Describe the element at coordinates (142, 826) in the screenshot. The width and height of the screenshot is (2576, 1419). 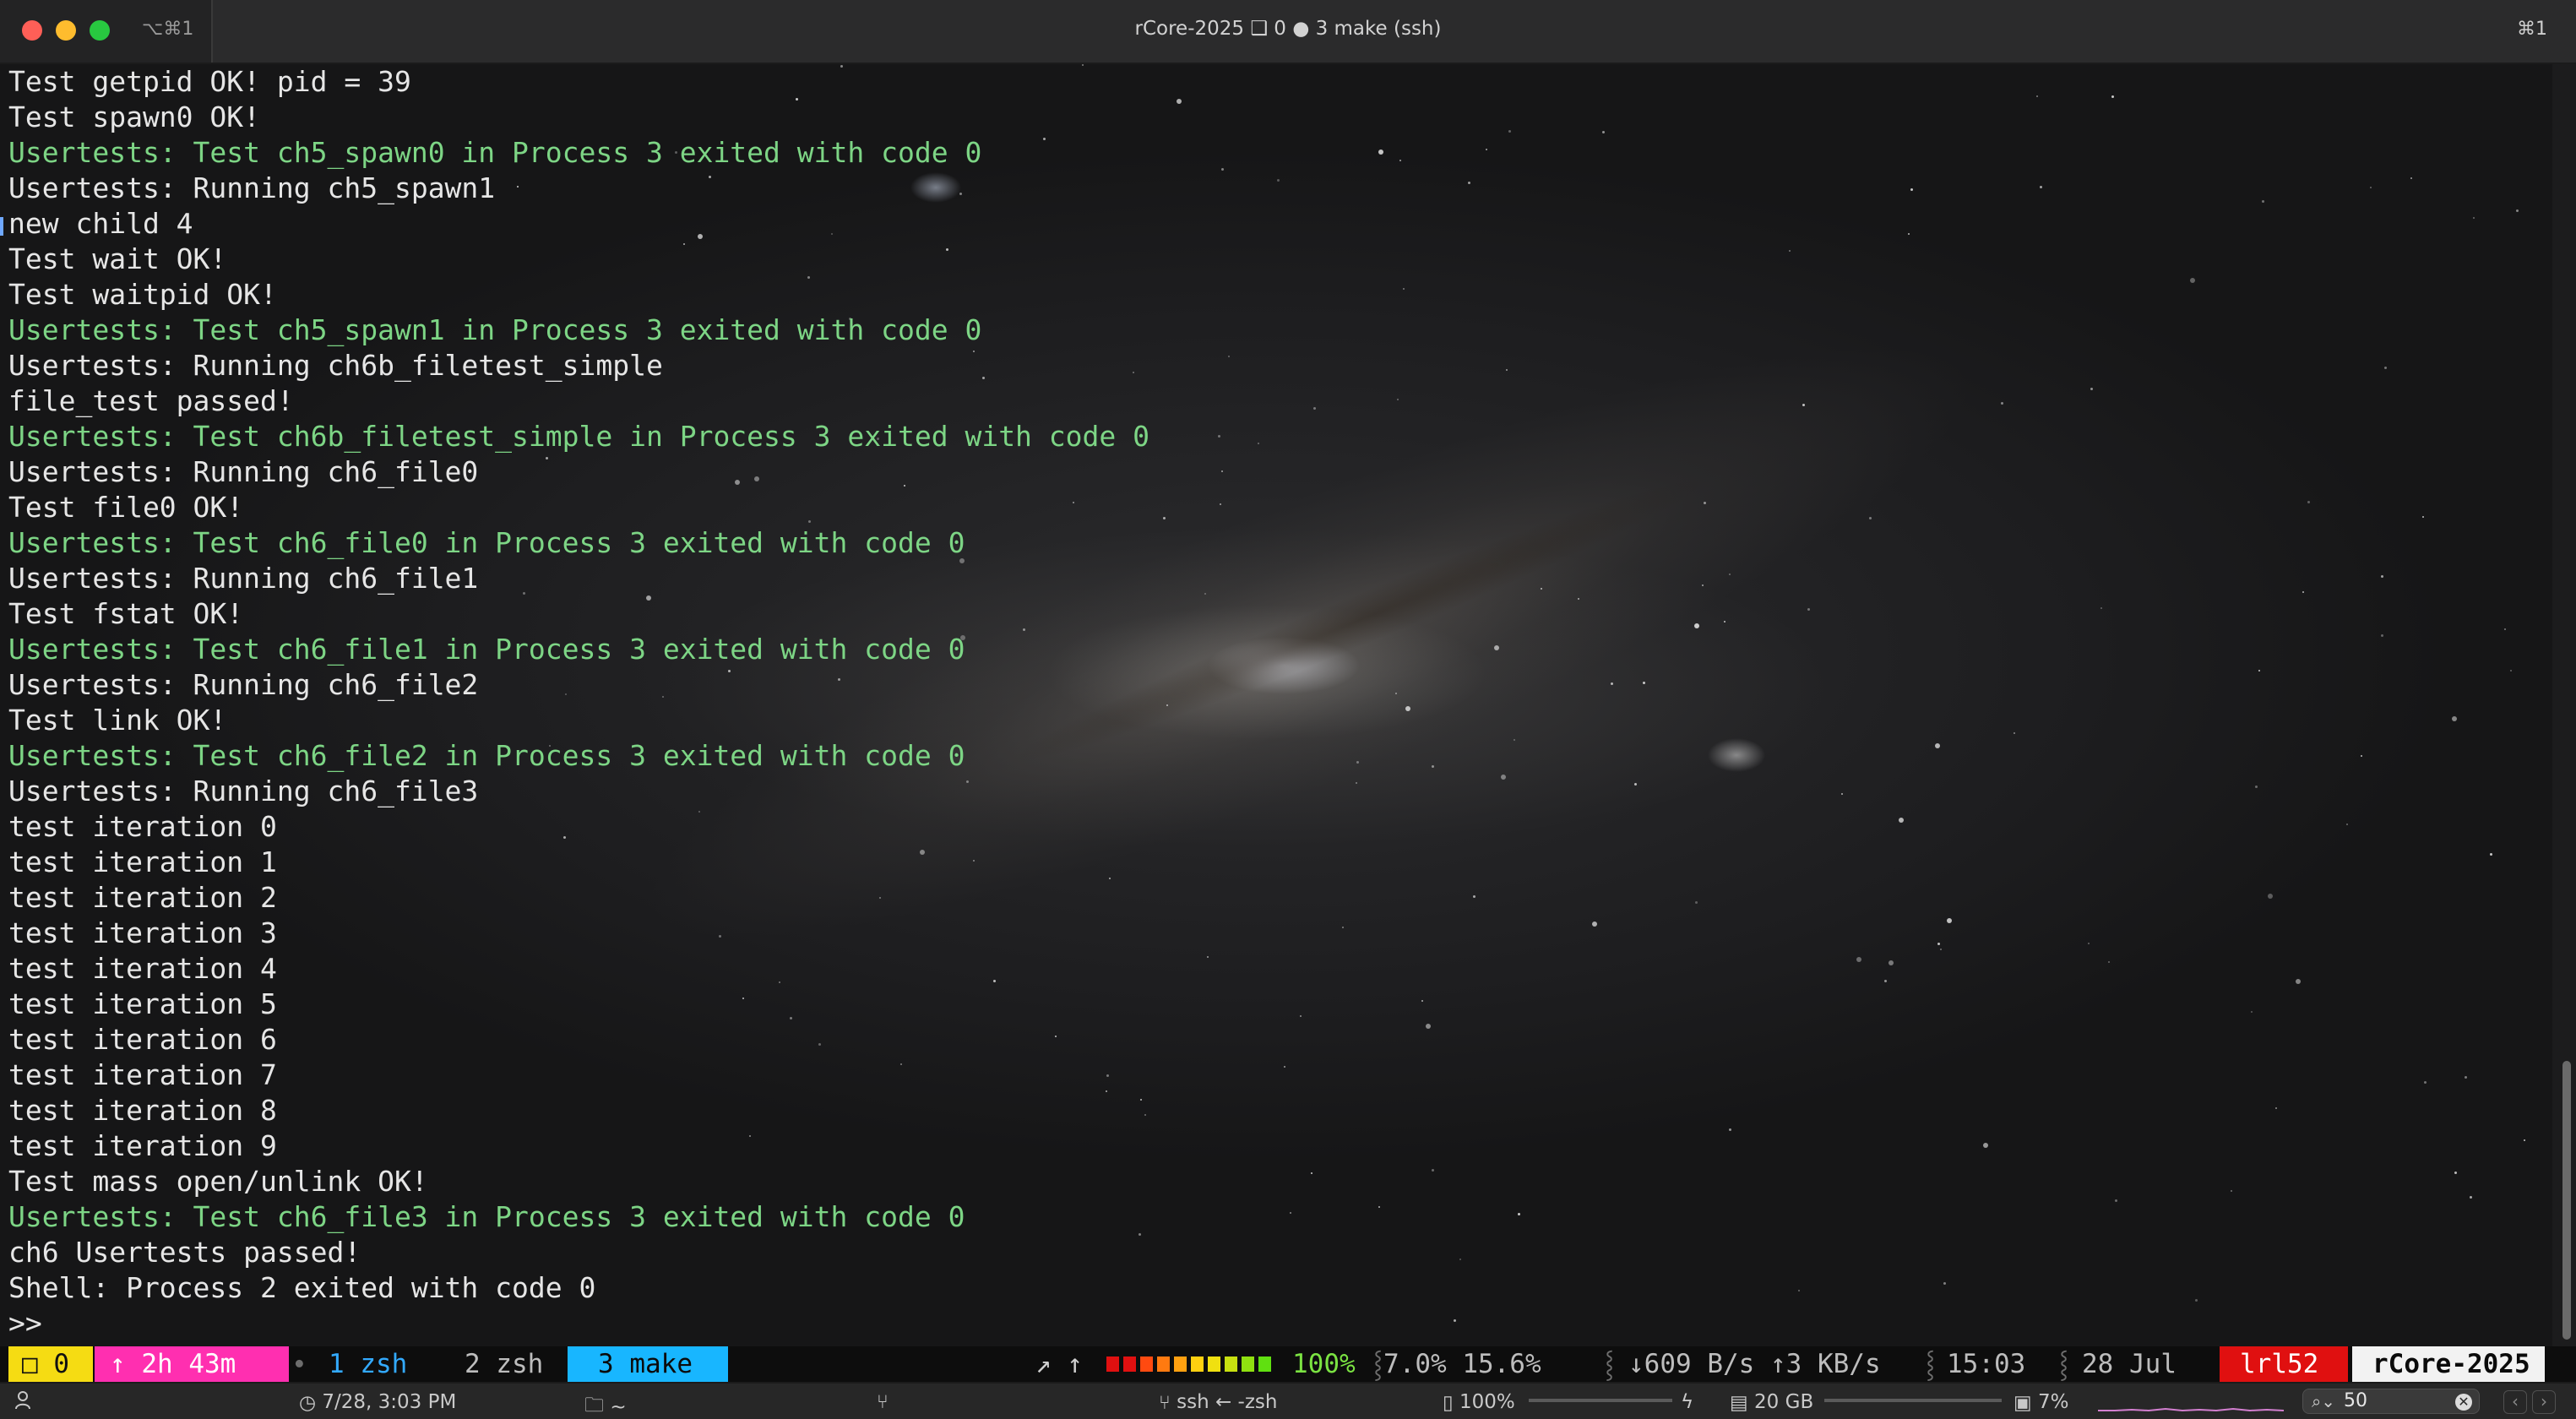
I see `terminal-line: test iteration 0` at that location.